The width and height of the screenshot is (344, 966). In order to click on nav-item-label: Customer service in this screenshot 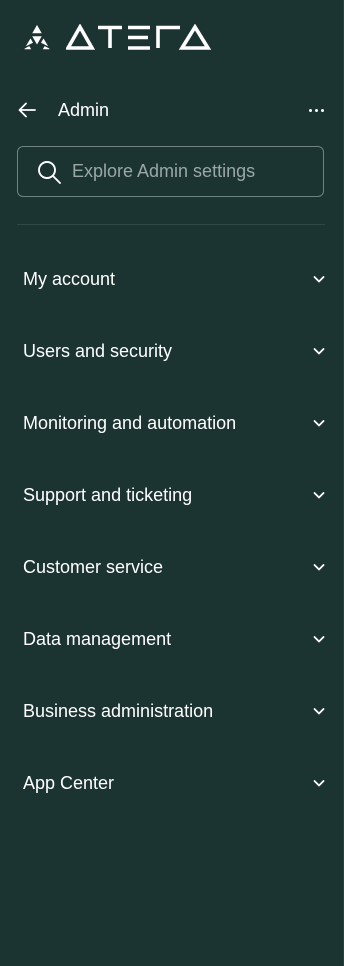, I will do `click(93, 566)`.